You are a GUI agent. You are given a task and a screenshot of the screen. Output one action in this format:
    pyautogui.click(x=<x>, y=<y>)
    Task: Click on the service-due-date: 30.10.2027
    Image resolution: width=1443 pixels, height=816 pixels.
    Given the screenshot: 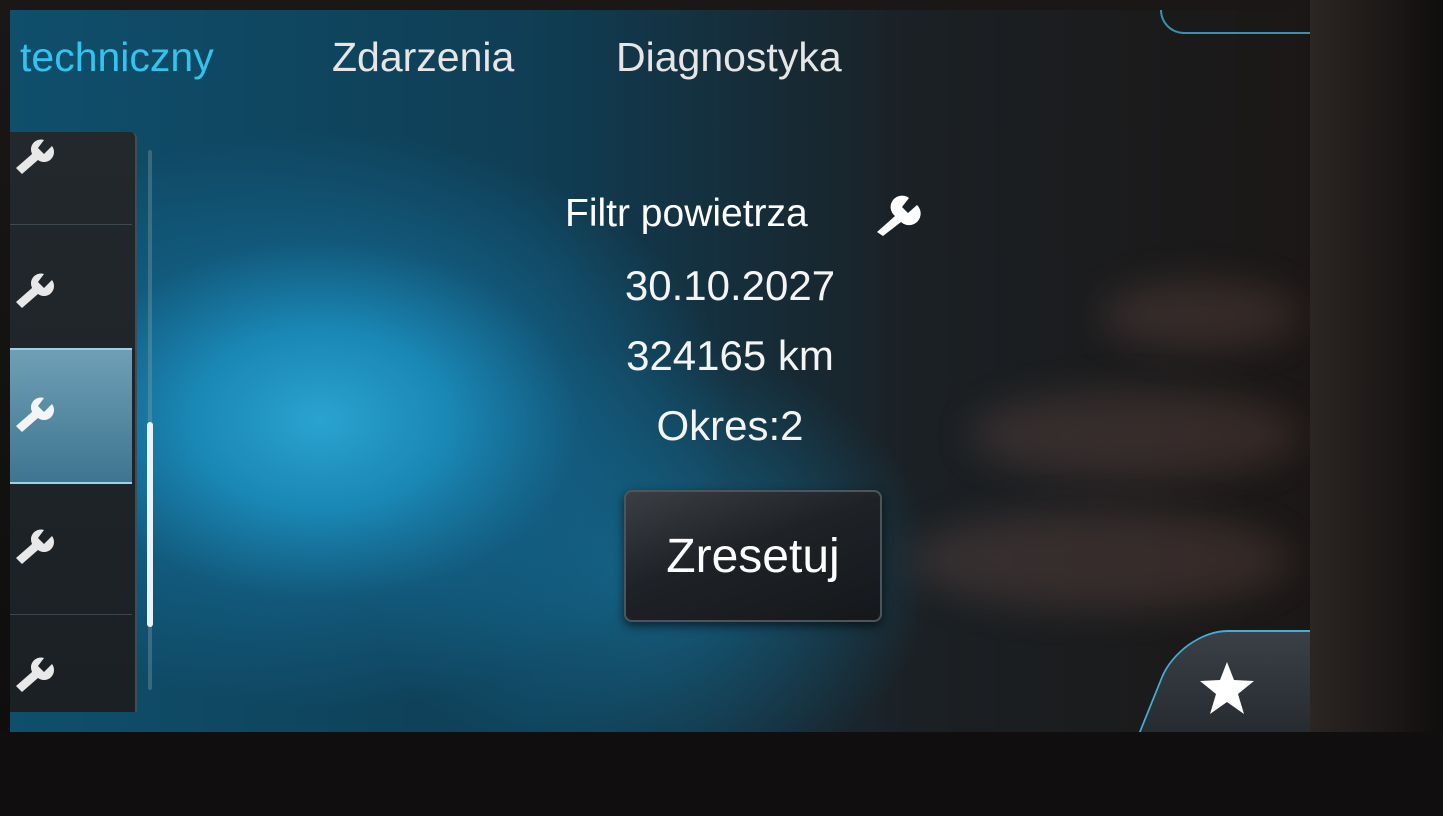 What is the action you would take?
    pyautogui.click(x=730, y=285)
    